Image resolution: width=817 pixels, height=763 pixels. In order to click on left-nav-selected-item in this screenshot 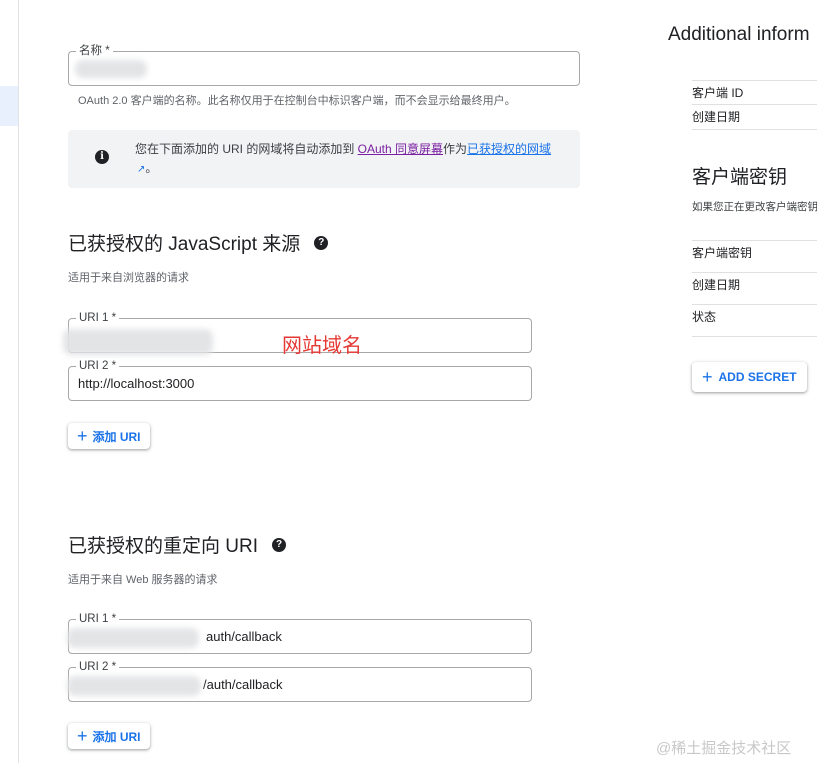, I will do `click(9, 106)`.